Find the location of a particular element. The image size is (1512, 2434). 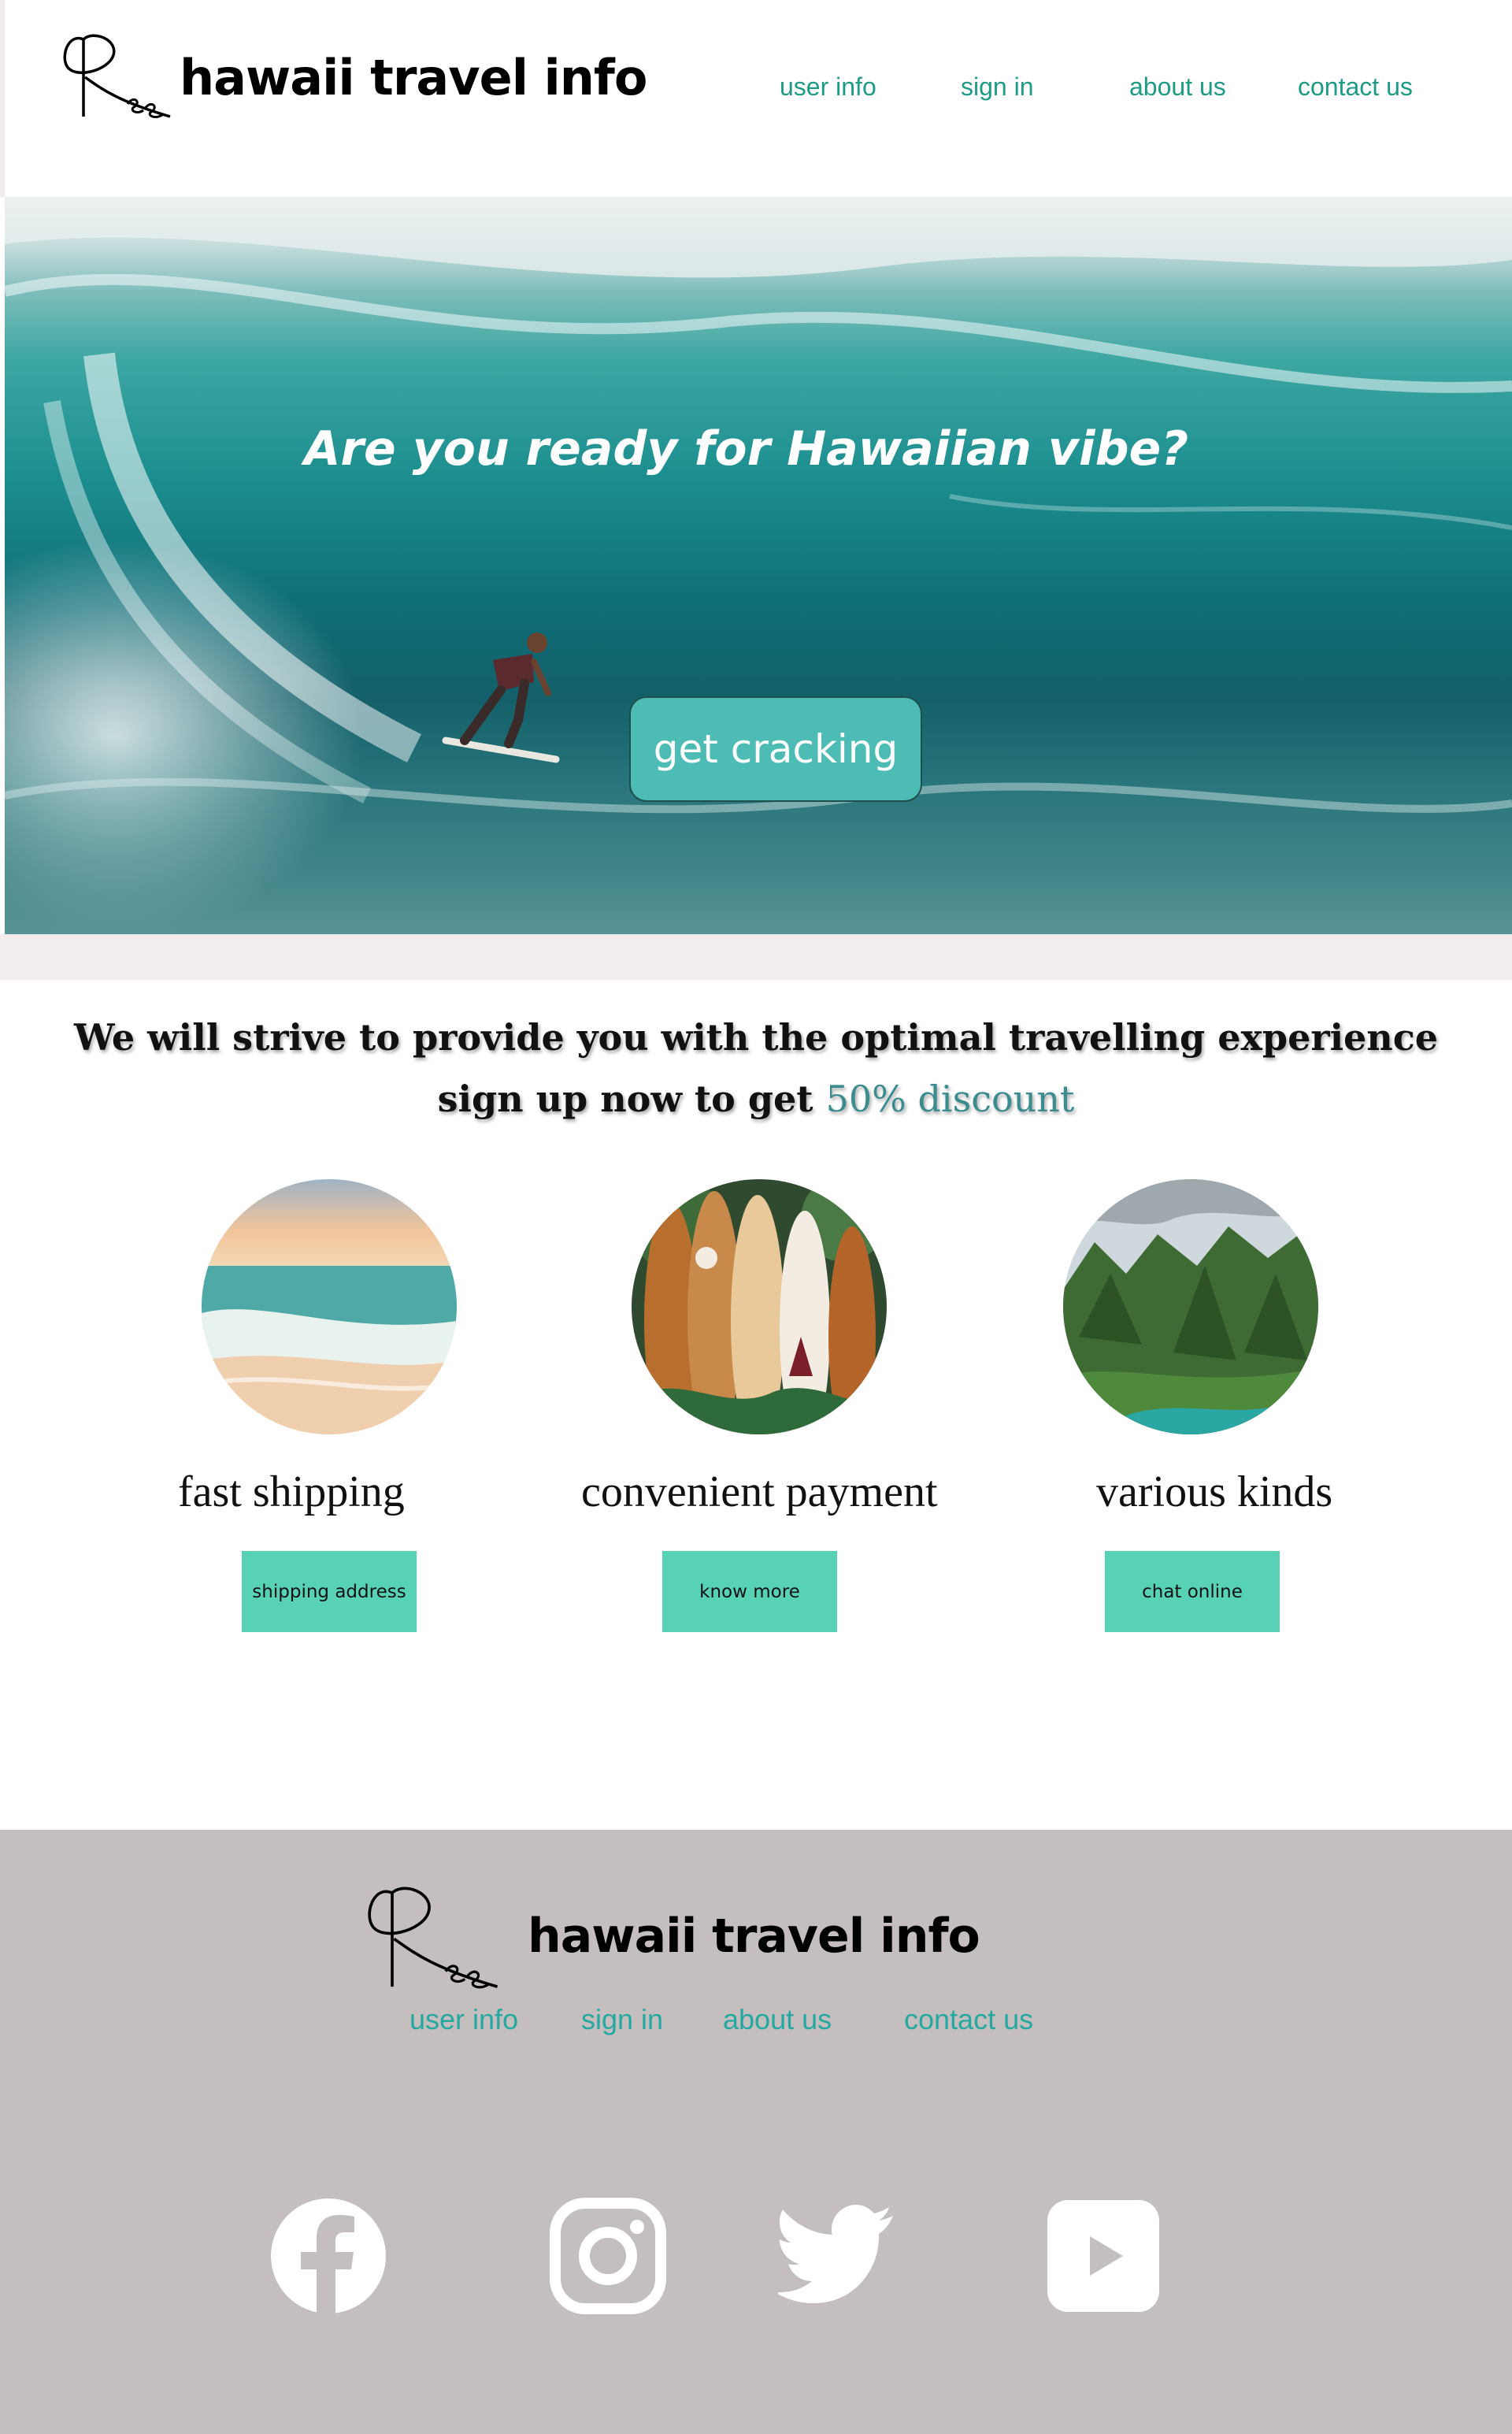

discount-highlight: 50% discount is located at coordinates (950, 1099).